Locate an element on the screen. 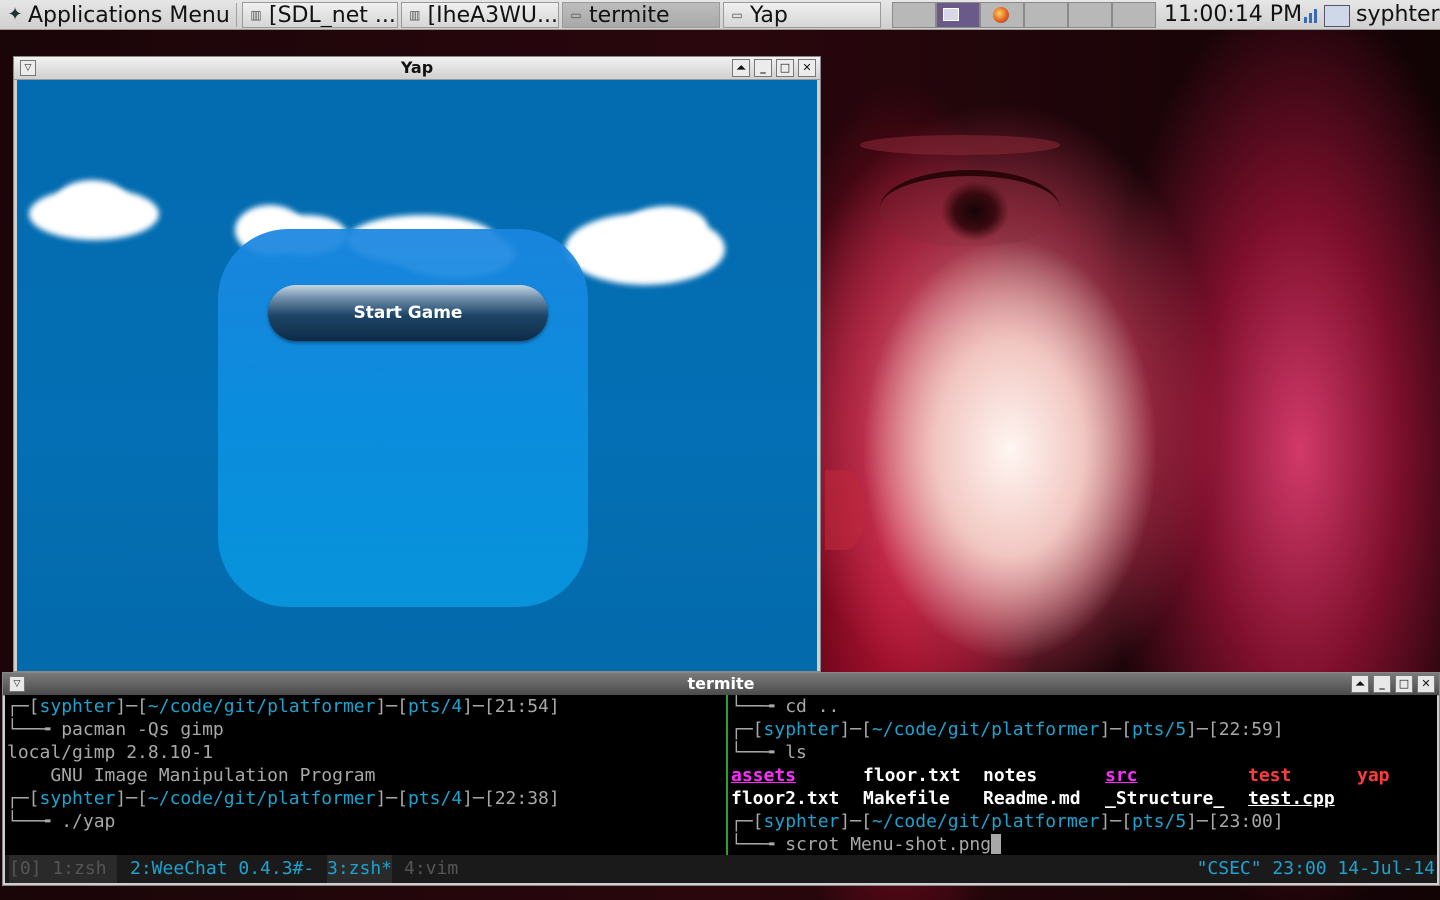 Image resolution: width=1440 pixels, height=900 pixels. applications-menu-button: ✦ Applications Menu is located at coordinates (117, 15).